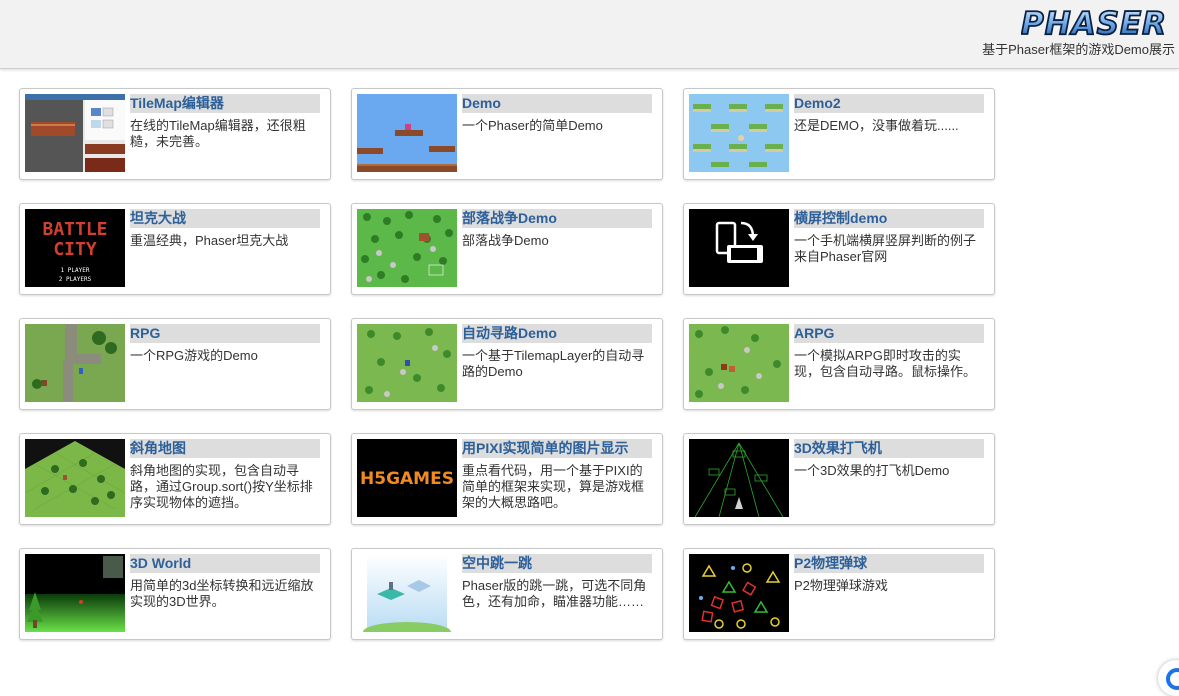 This screenshot has height=696, width=1179. I want to click on thumbnail-pixi: H5GAMES, so click(407, 478).